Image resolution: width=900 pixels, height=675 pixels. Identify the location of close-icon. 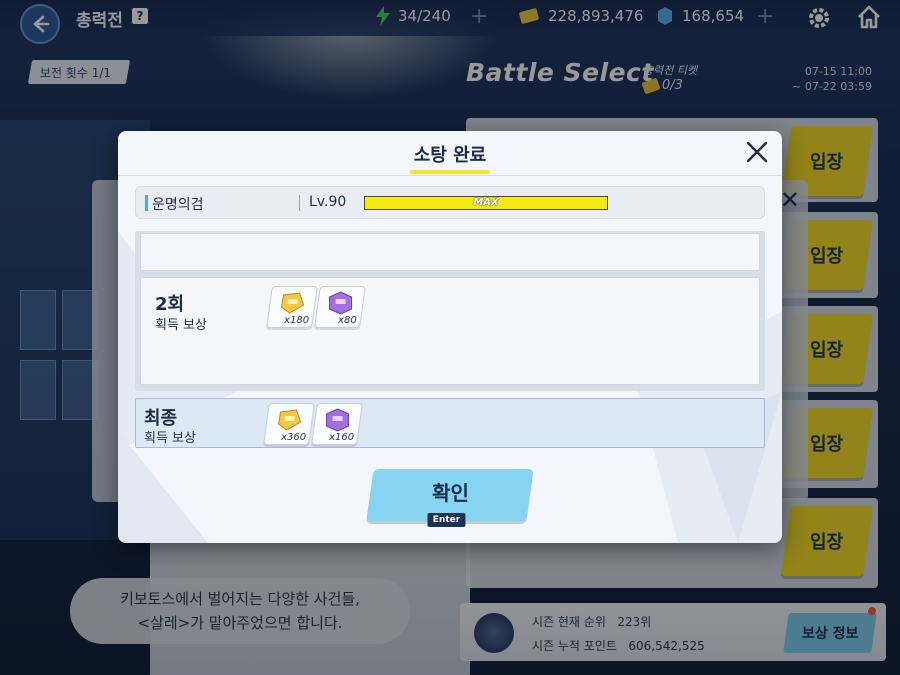
(757, 152).